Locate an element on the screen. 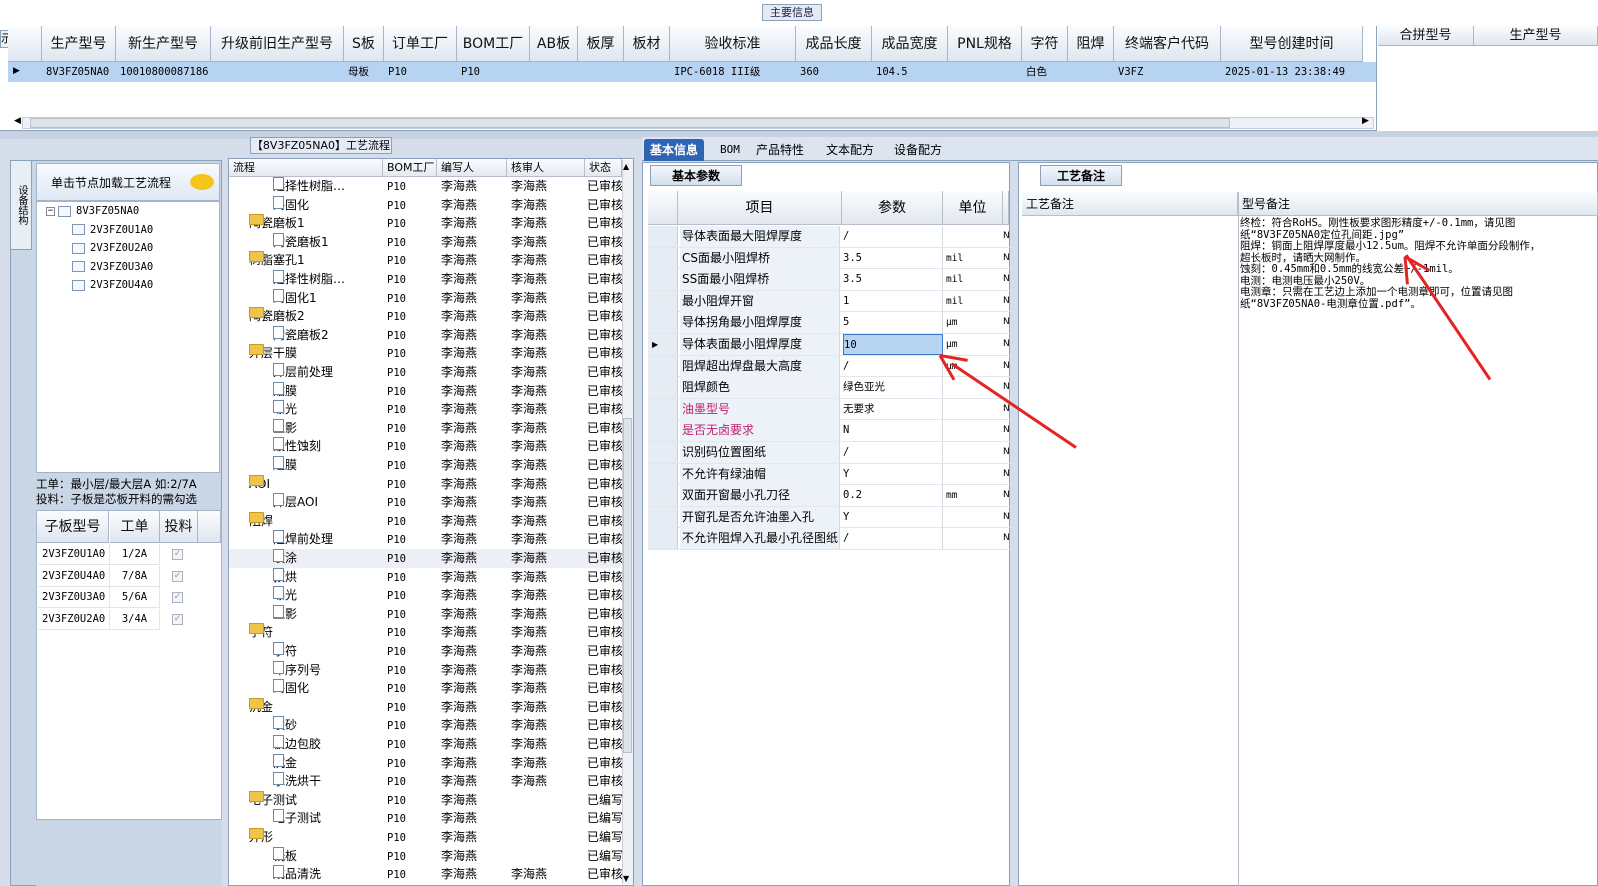 The image size is (1598, 886). top-col-header: PNL规格 is located at coordinates (985, 44).